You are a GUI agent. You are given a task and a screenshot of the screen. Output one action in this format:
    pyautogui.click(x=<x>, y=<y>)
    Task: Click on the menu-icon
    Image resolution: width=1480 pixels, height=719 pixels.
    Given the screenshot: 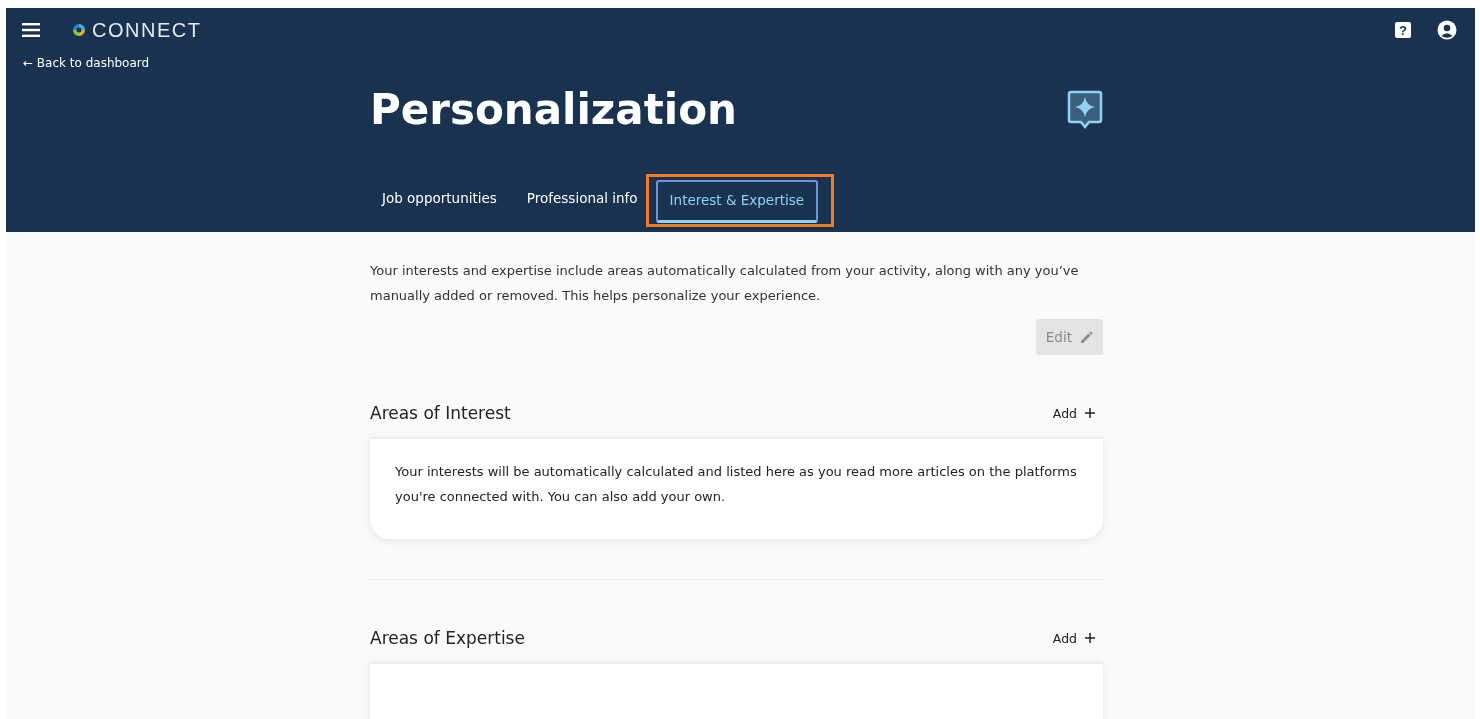 What is the action you would take?
    pyautogui.click(x=31, y=30)
    